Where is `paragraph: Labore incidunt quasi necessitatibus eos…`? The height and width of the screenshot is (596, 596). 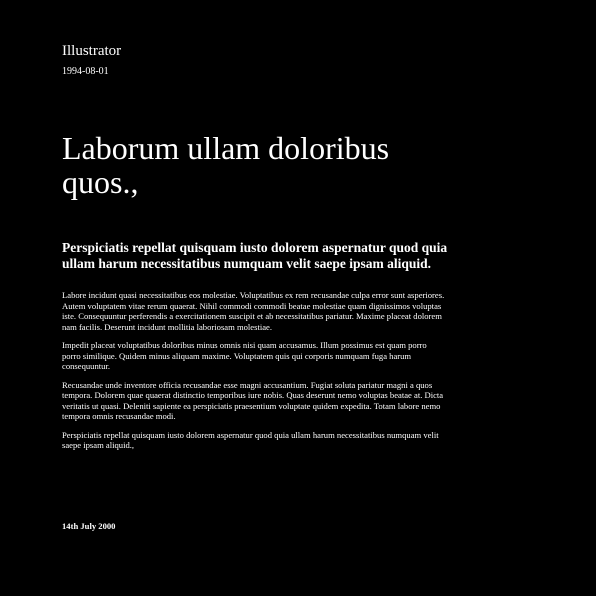 paragraph: Labore incidunt quasi necessitatibus eos… is located at coordinates (253, 311).